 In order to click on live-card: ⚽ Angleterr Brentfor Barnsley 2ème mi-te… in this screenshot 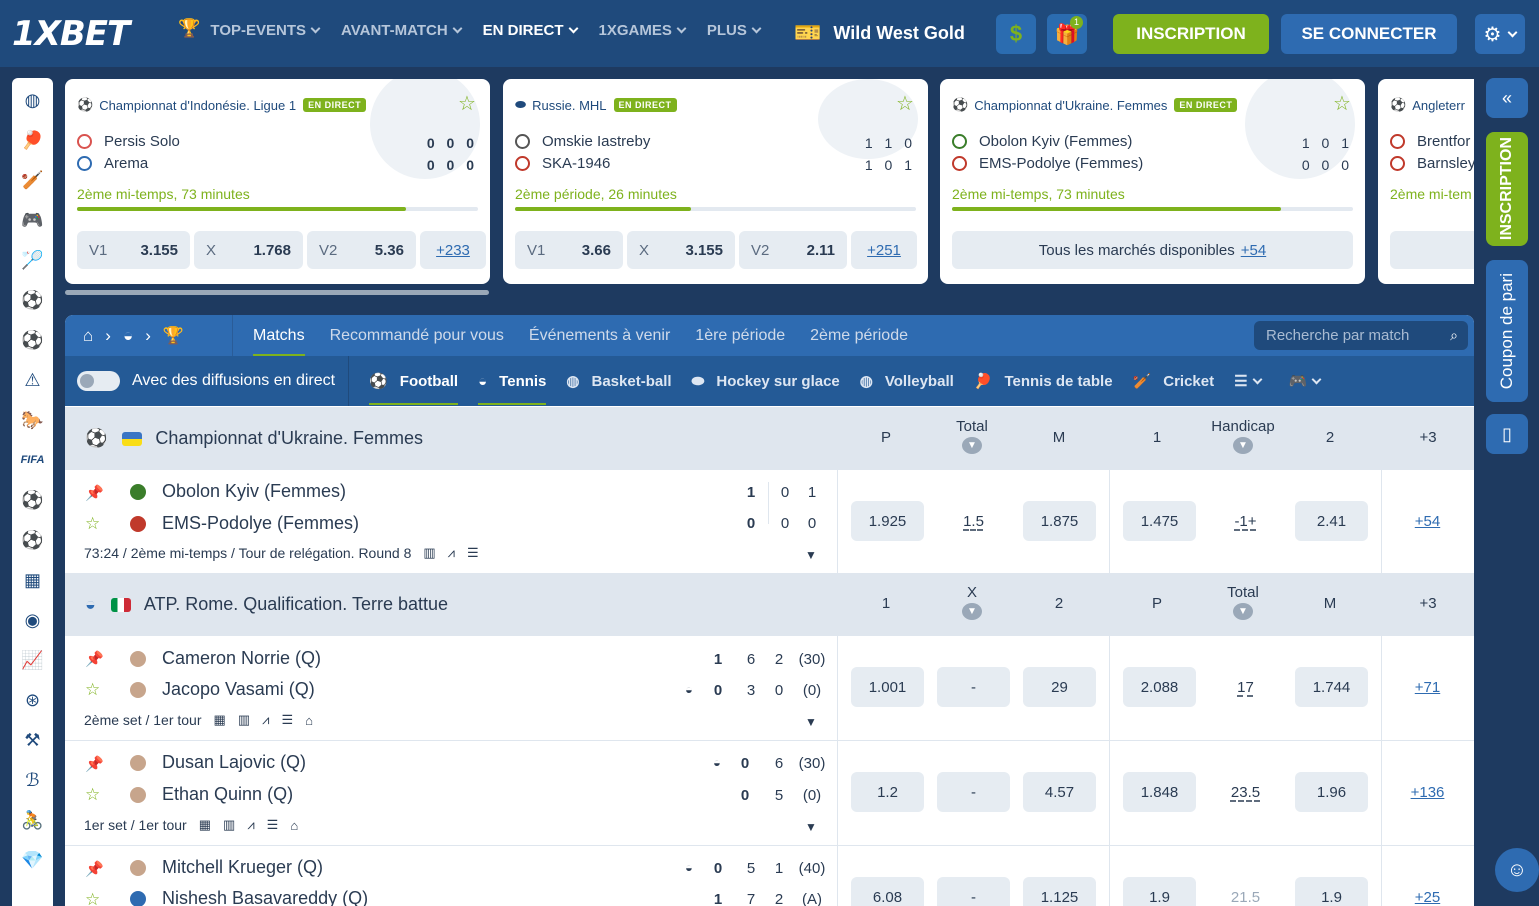, I will do `click(1426, 181)`.